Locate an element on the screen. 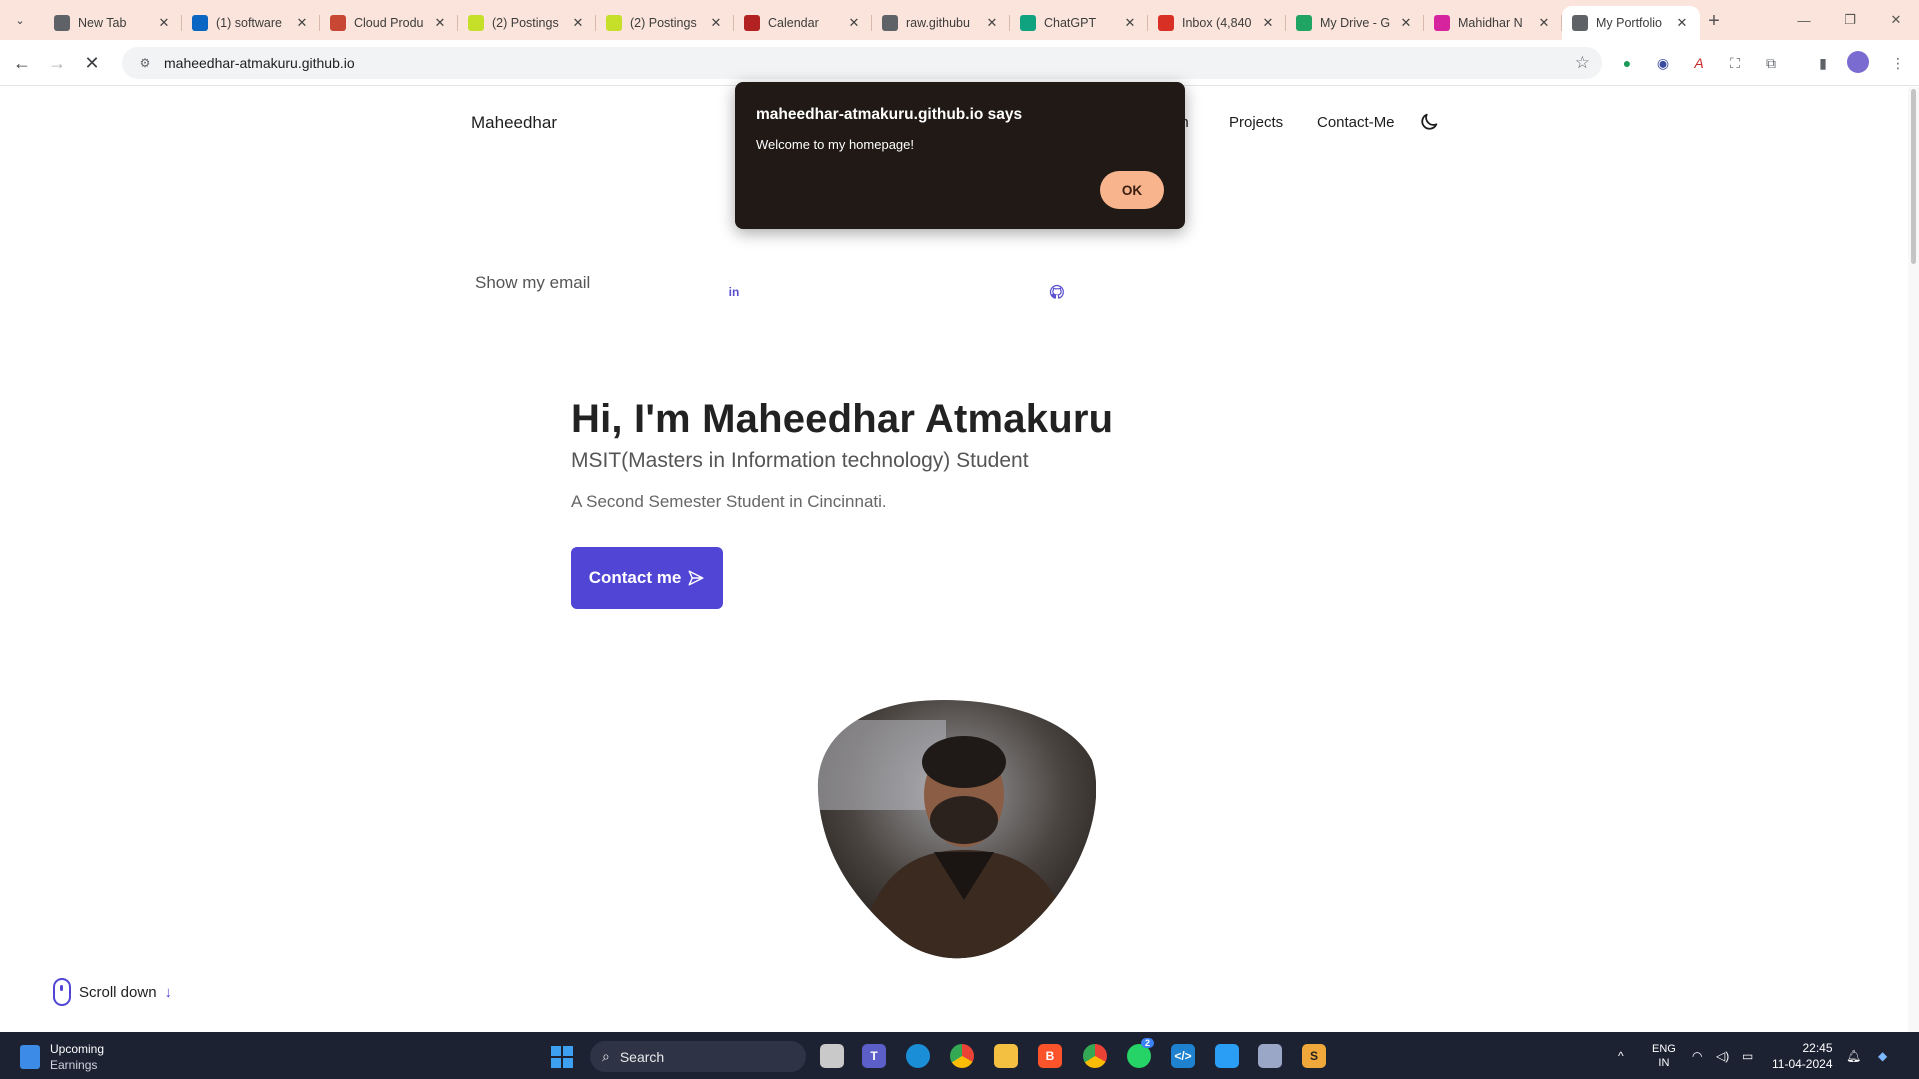 The image size is (1919, 1079). whatsapp-badge: 2 is located at coordinates (1148, 1043).